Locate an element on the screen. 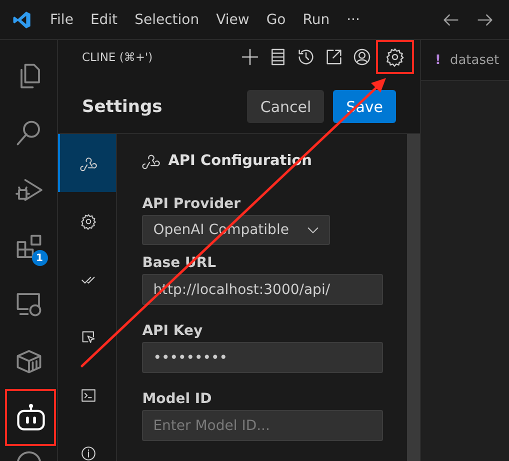 The height and width of the screenshot is (461, 509). popout-icon is located at coordinates (334, 57).